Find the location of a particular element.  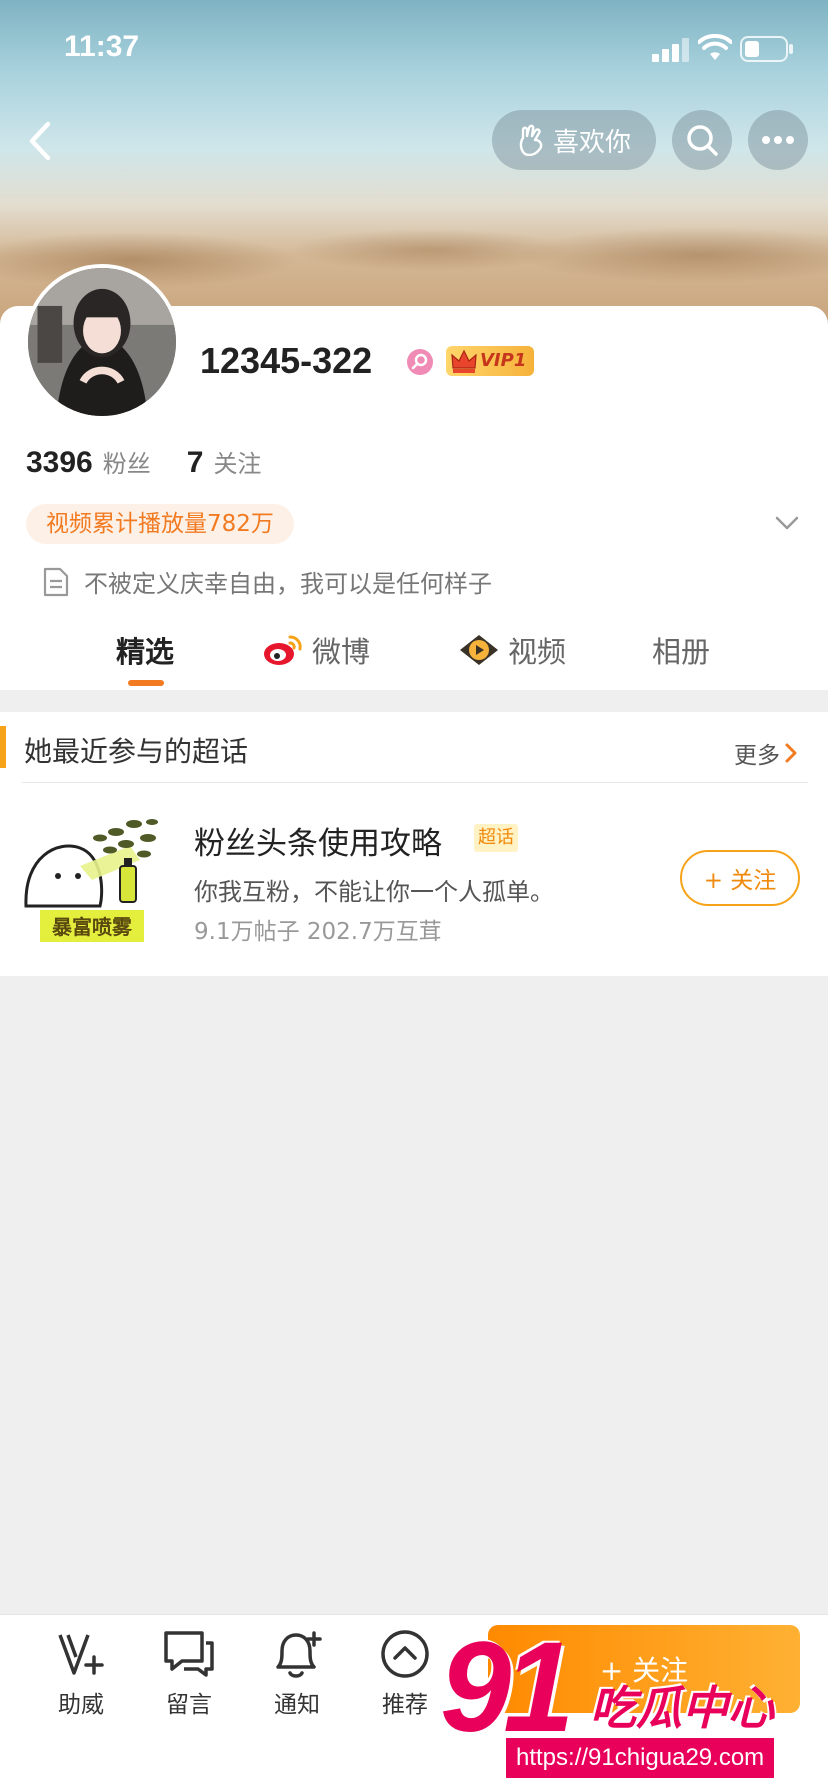

bio: 不被定义庆幸自由，我可以是任何样子 is located at coordinates (267, 581).